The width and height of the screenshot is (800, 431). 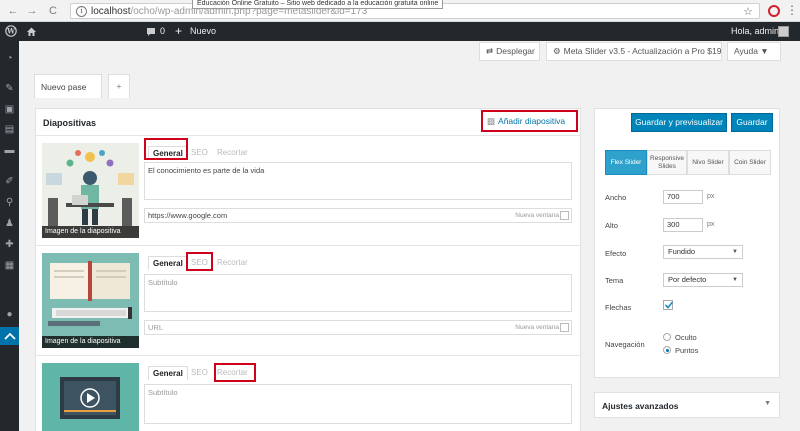 What do you see at coordinates (358, 215) in the screenshot?
I see `url-input: https://www.google.com Nueva ventana` at bounding box center [358, 215].